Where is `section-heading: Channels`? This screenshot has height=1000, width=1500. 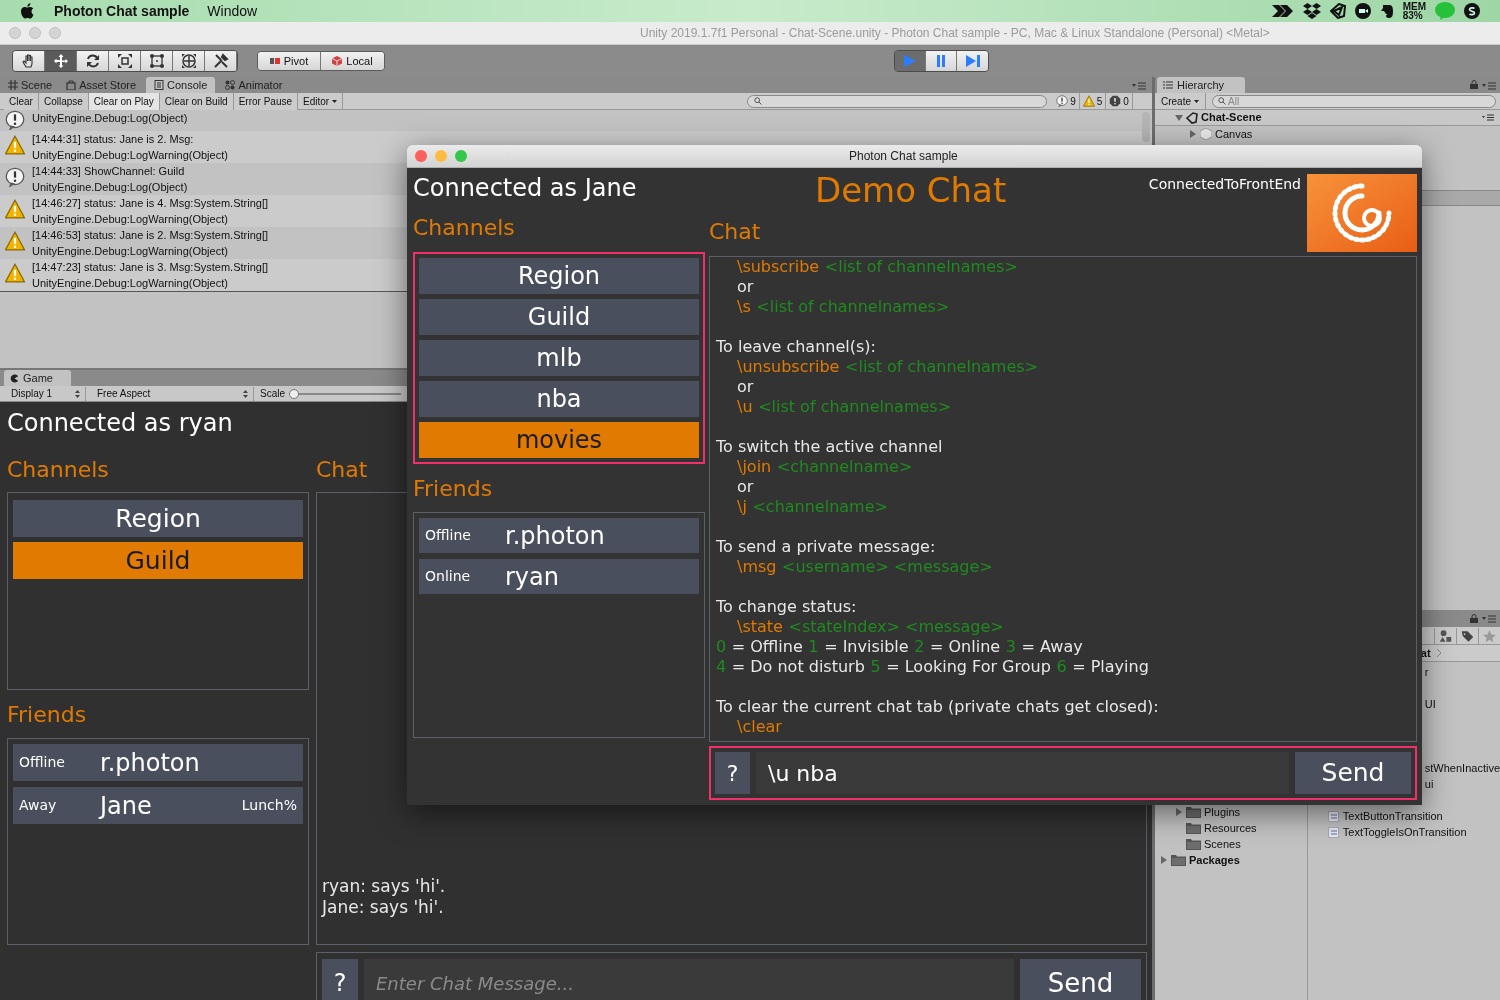 section-heading: Channels is located at coordinates (58, 470).